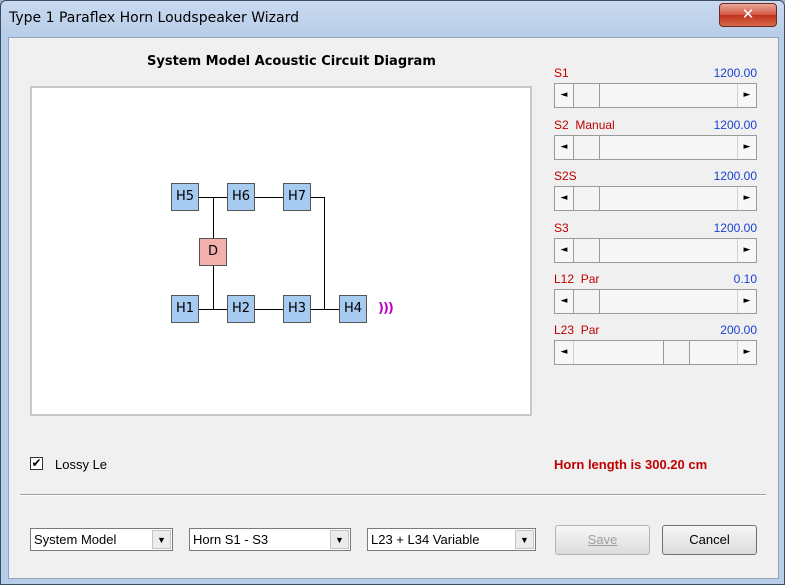 This screenshot has height=585, width=785. Describe the element at coordinates (185, 197) in the screenshot. I see `node-h5: H5` at that location.